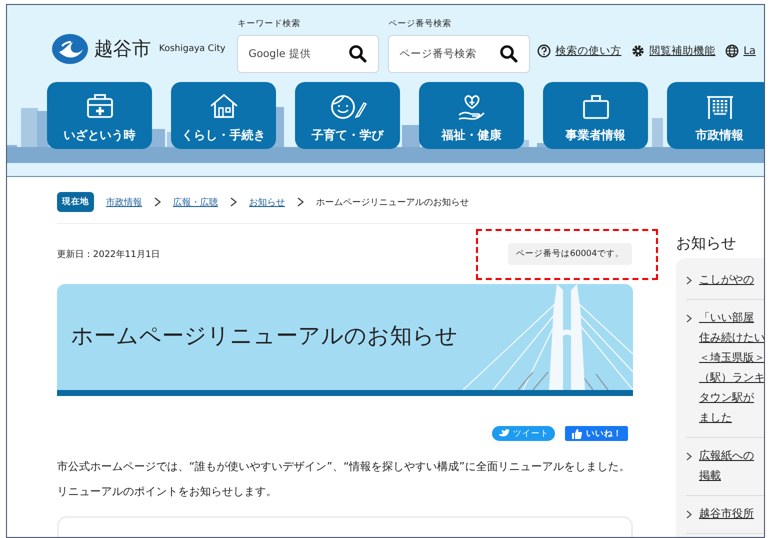 This screenshot has height=538, width=770. I want to click on header-link: 閲覧補助機能, so click(682, 51).